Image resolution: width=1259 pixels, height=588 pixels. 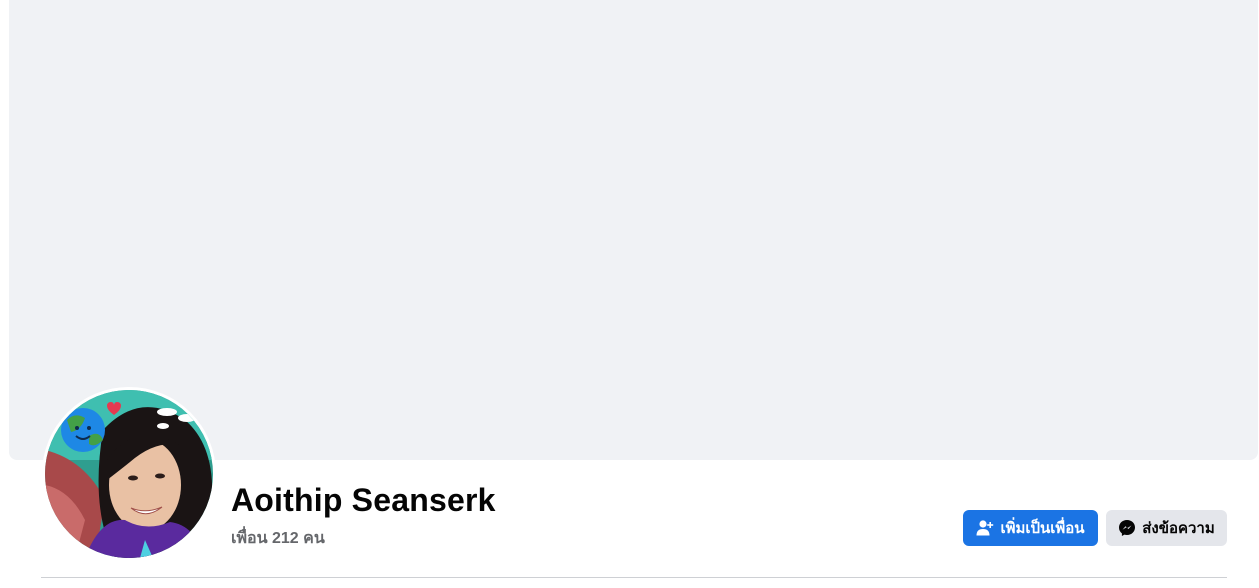 I want to click on profile-picture-image, so click(x=129, y=474).